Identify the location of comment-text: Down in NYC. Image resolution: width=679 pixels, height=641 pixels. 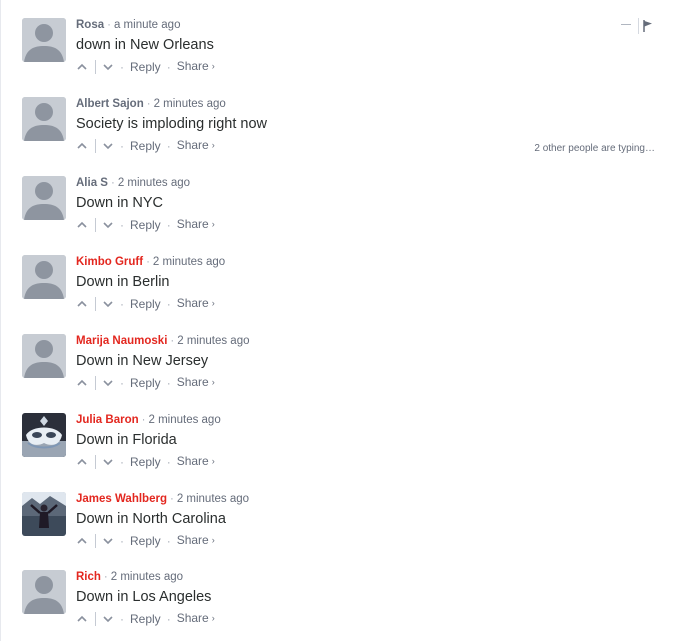
(120, 203).